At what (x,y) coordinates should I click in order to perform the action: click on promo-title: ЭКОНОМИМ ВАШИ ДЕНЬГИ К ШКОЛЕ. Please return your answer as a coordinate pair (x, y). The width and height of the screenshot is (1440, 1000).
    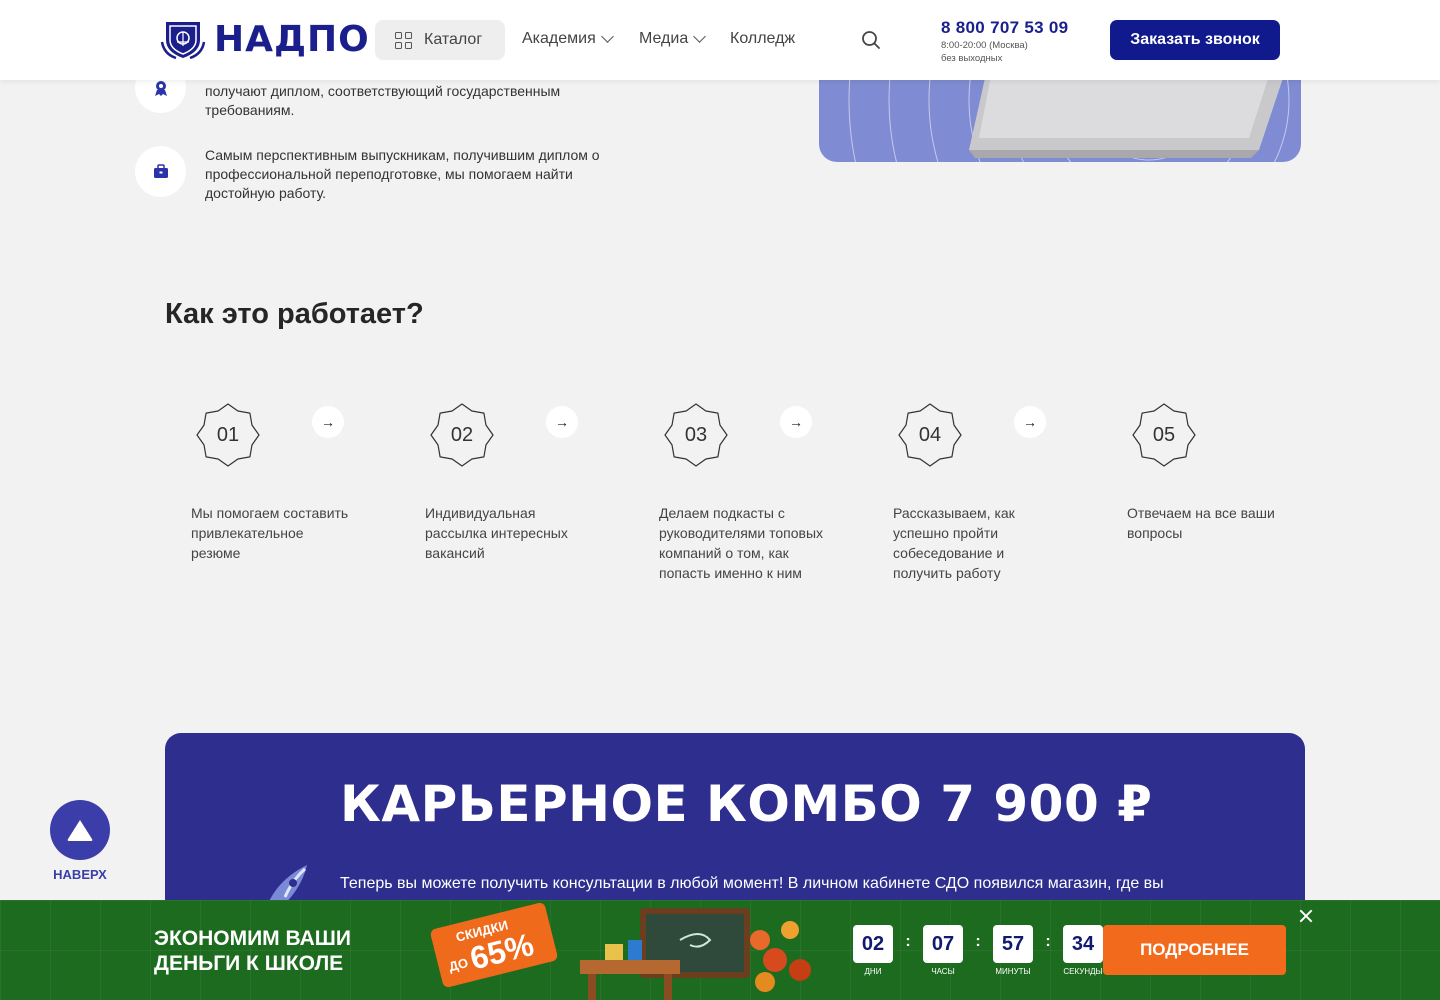
    Looking at the image, I should click on (252, 951).